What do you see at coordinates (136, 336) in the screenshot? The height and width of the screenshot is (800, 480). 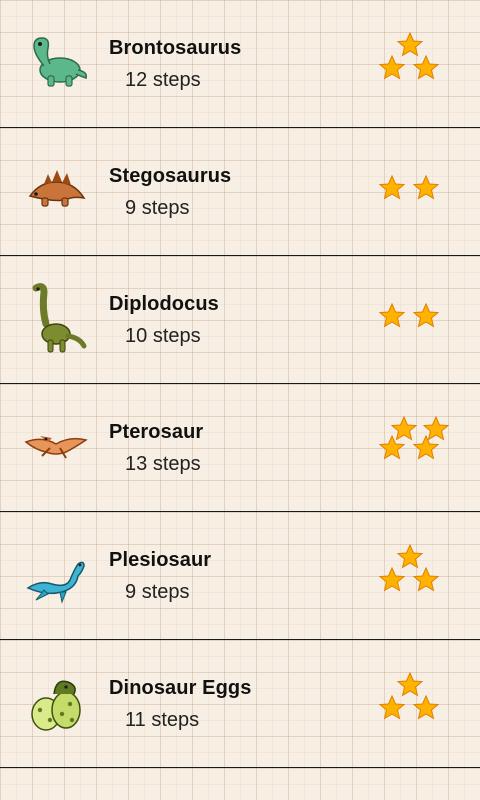 I see `steps-count: 10` at bounding box center [136, 336].